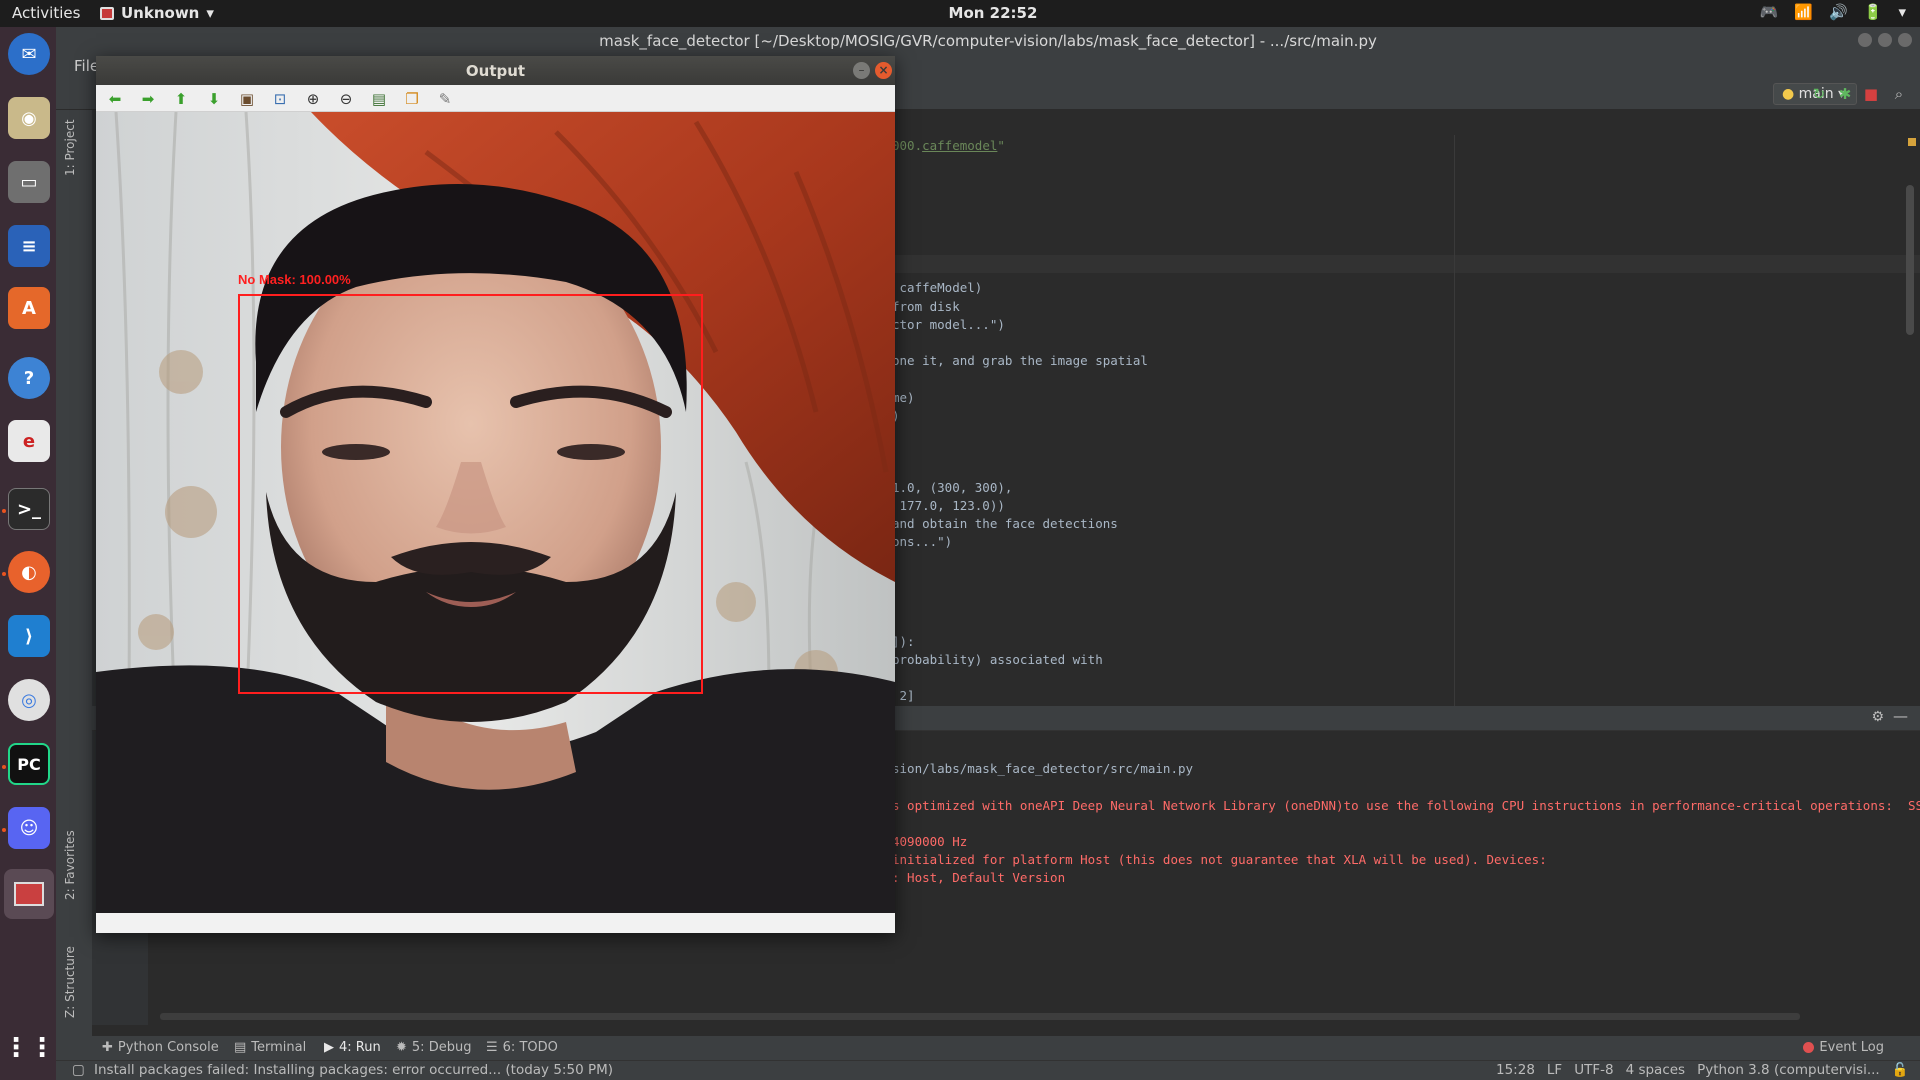 The image size is (1920, 1080). What do you see at coordinates (29, 441) in the screenshot?
I see `pdf-reader-icon: e` at bounding box center [29, 441].